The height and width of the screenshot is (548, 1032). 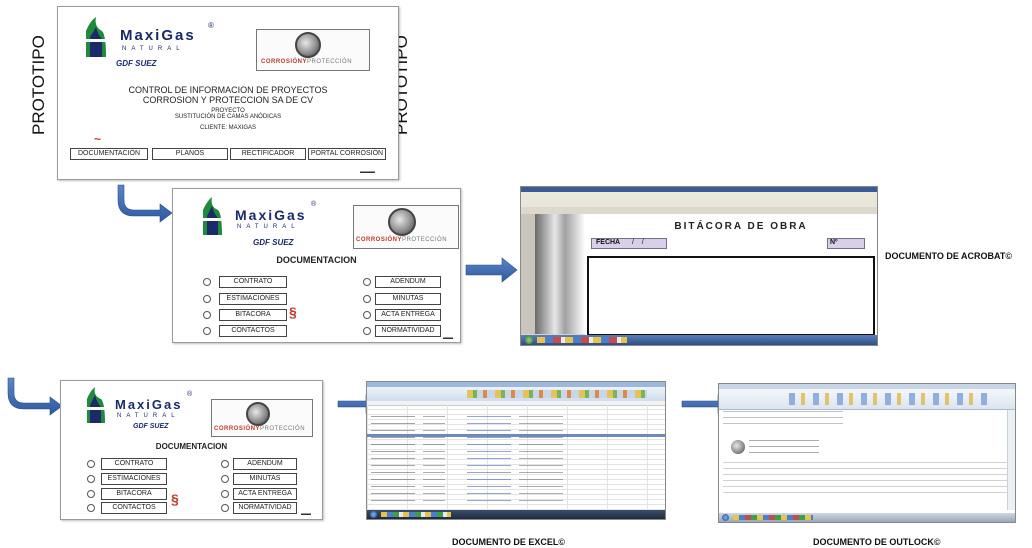 I want to click on num-field: Nº, so click(x=846, y=243).